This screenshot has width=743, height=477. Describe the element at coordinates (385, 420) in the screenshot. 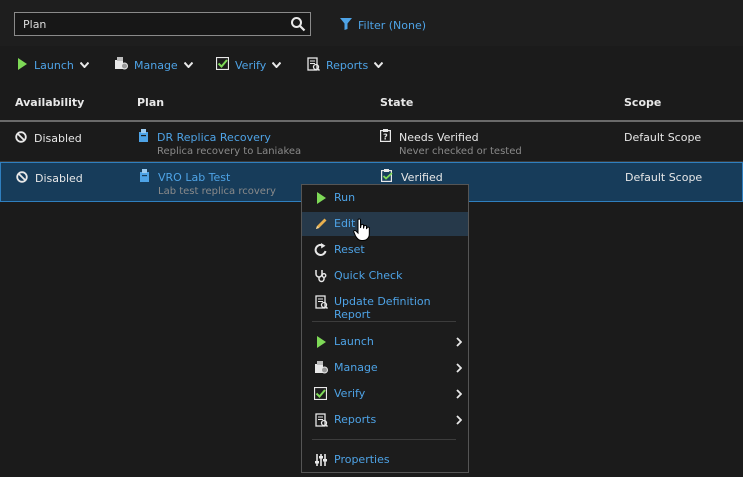

I see `menu-item-reports: Reports` at that location.